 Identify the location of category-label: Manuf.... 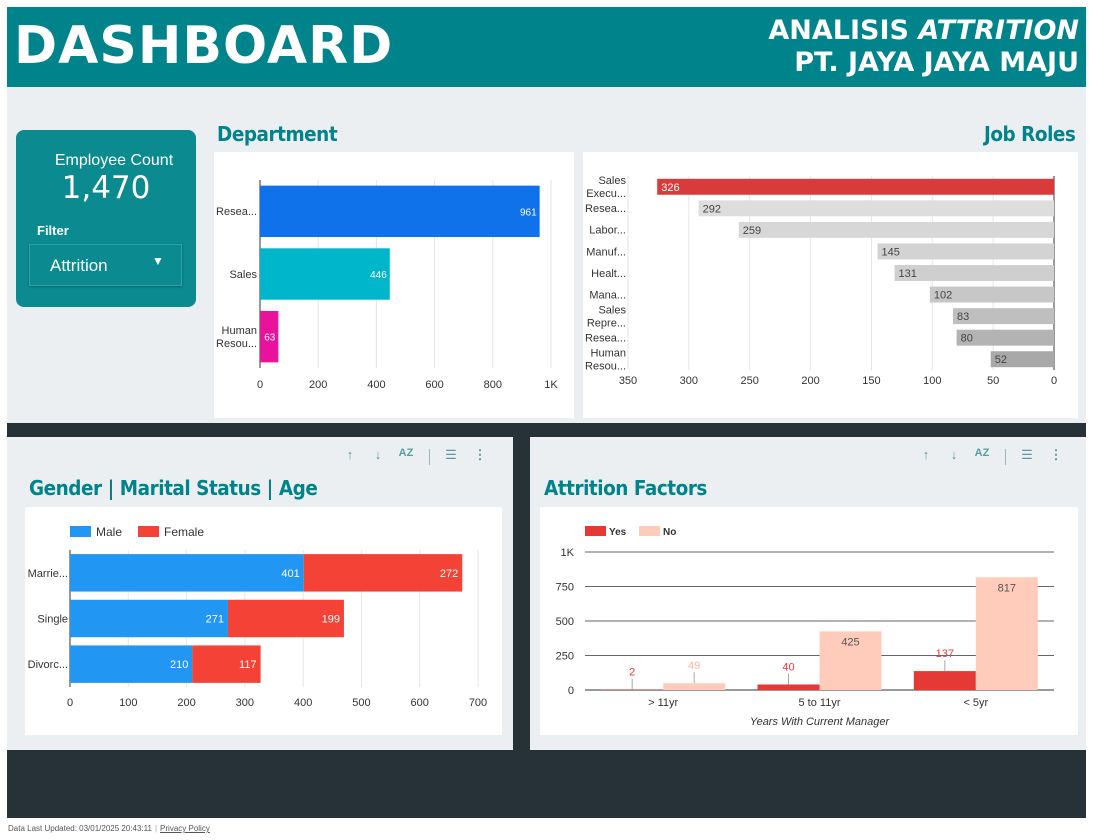
(606, 252).